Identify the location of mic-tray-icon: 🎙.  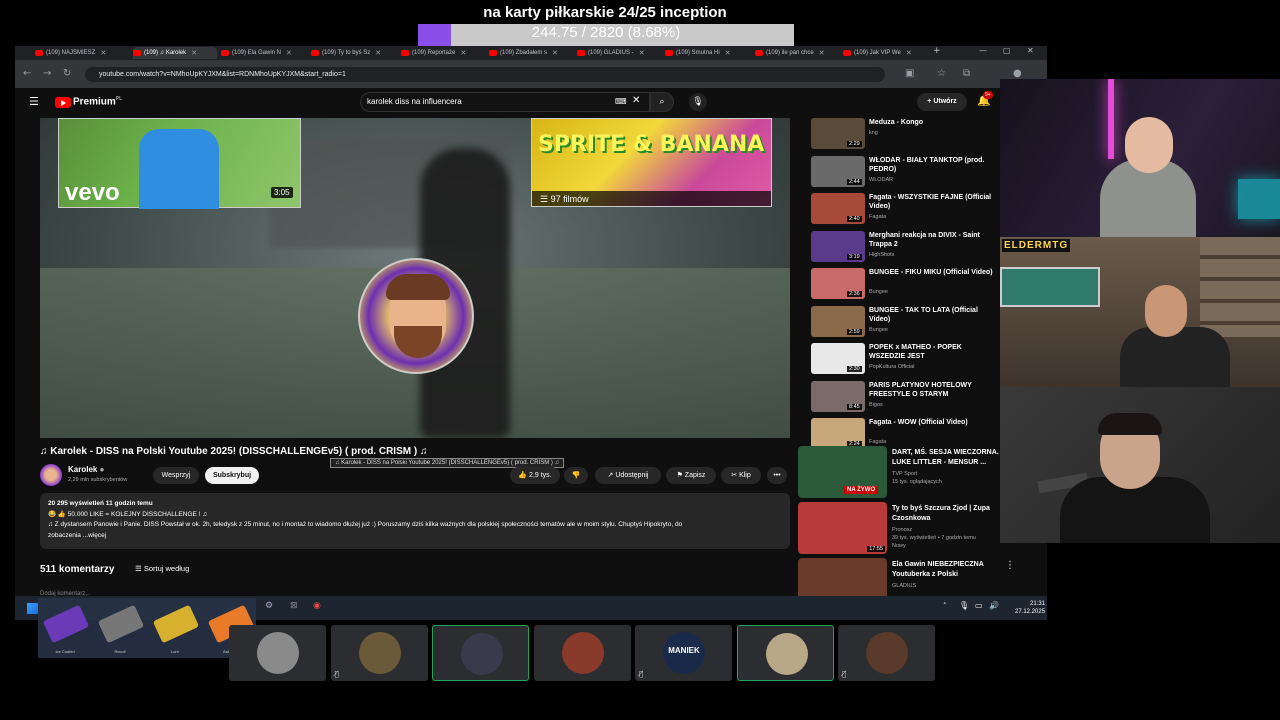
(964, 605).